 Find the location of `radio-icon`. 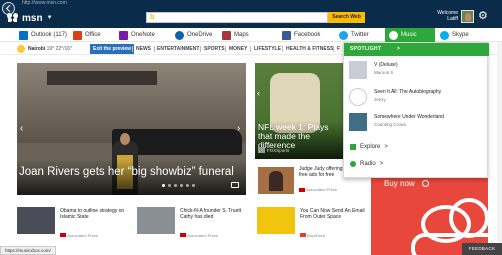

radio-icon is located at coordinates (353, 164).